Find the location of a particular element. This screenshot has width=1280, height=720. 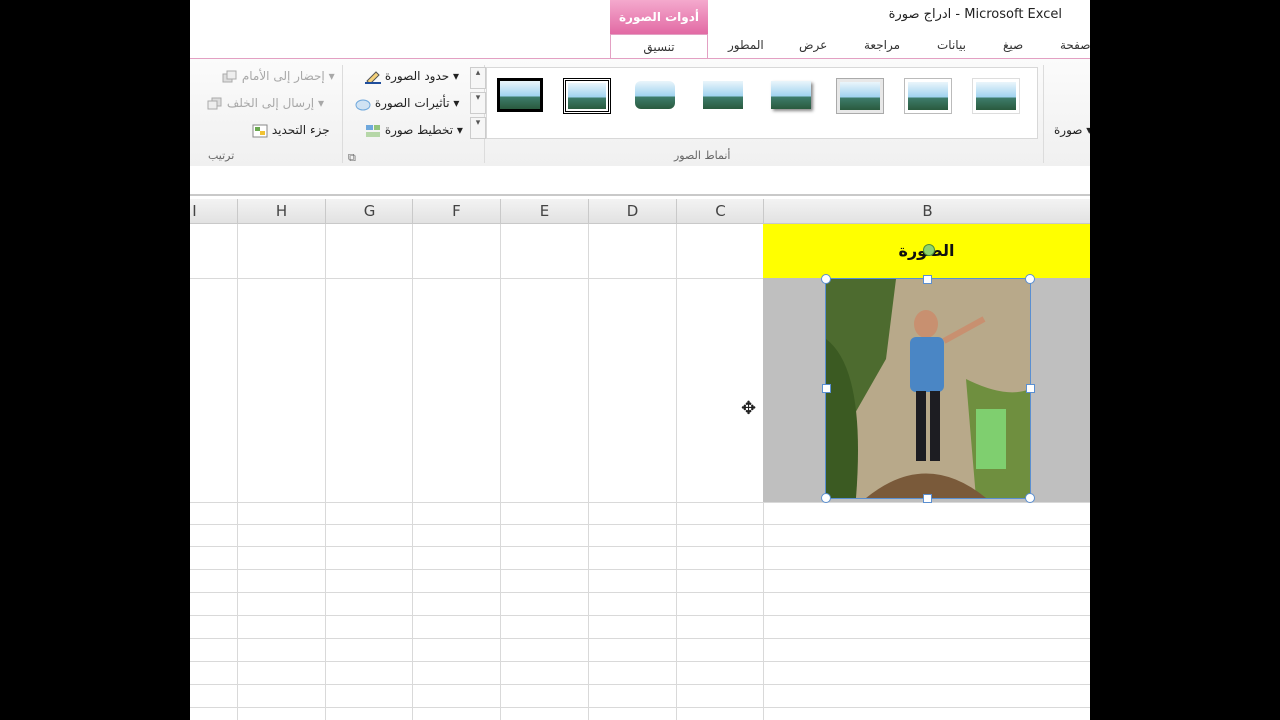

move-cursor-icon: ✥ is located at coordinates (749, 408).